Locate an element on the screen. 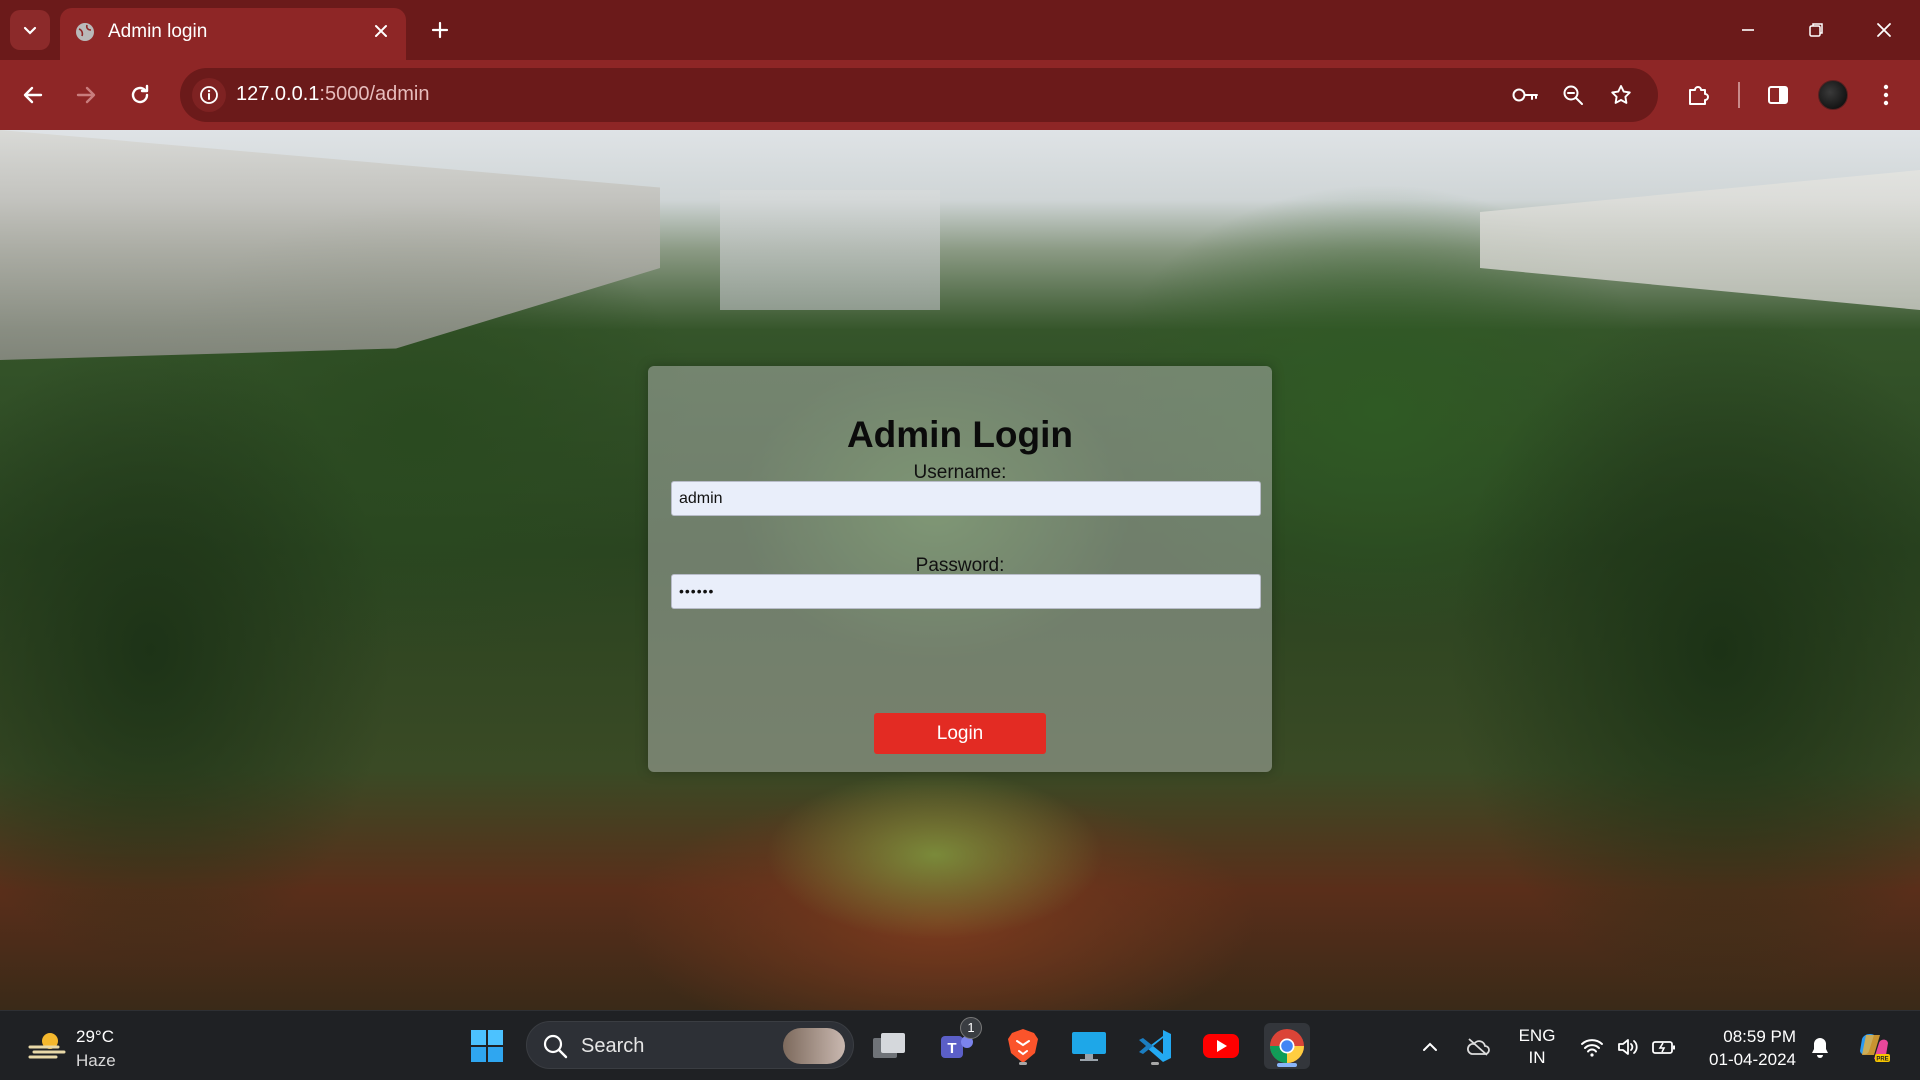 Image resolution: width=1920 pixels, height=1080 pixels. windows-logo-icon is located at coordinates (487, 1046).